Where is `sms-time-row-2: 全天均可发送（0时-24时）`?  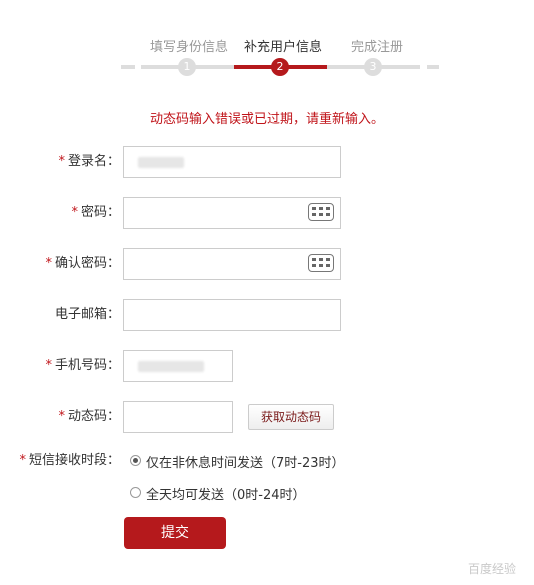
sms-time-row-2: 全天均可发送（0时-24时） is located at coordinates (267, 493).